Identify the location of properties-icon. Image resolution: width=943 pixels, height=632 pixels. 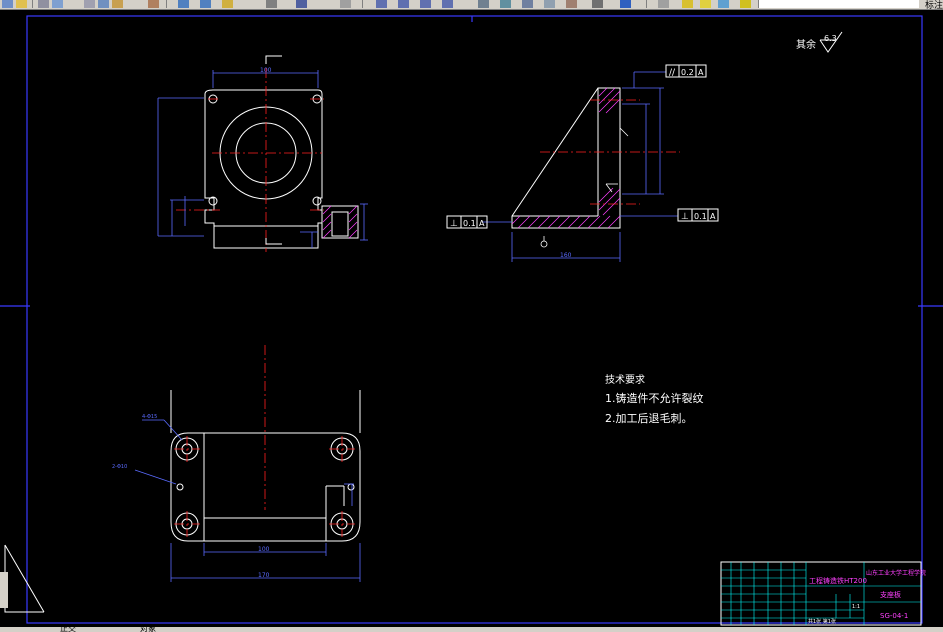
(483, 4).